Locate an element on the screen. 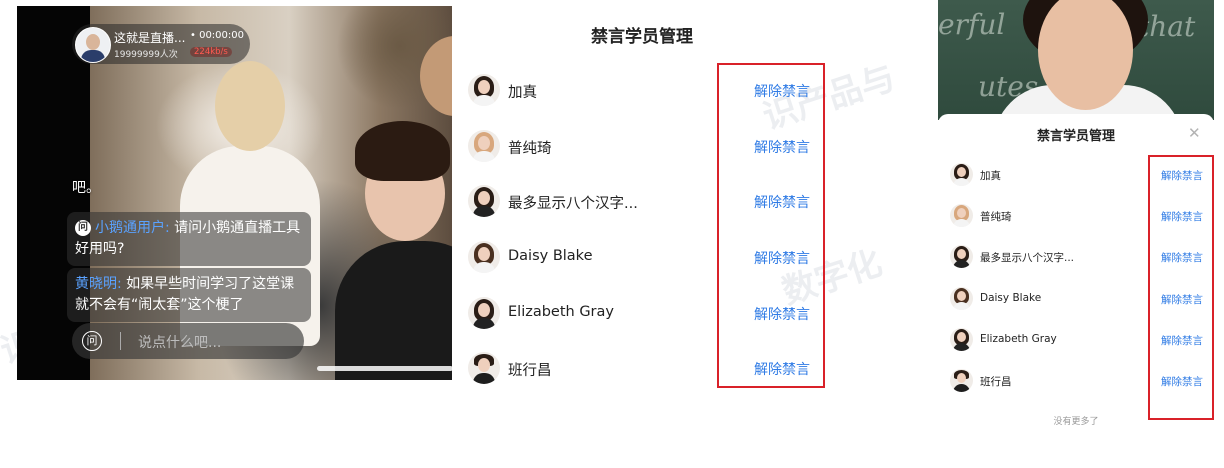 This screenshot has width=1224, height=468. view-count: 19999999人次 is located at coordinates (146, 55).